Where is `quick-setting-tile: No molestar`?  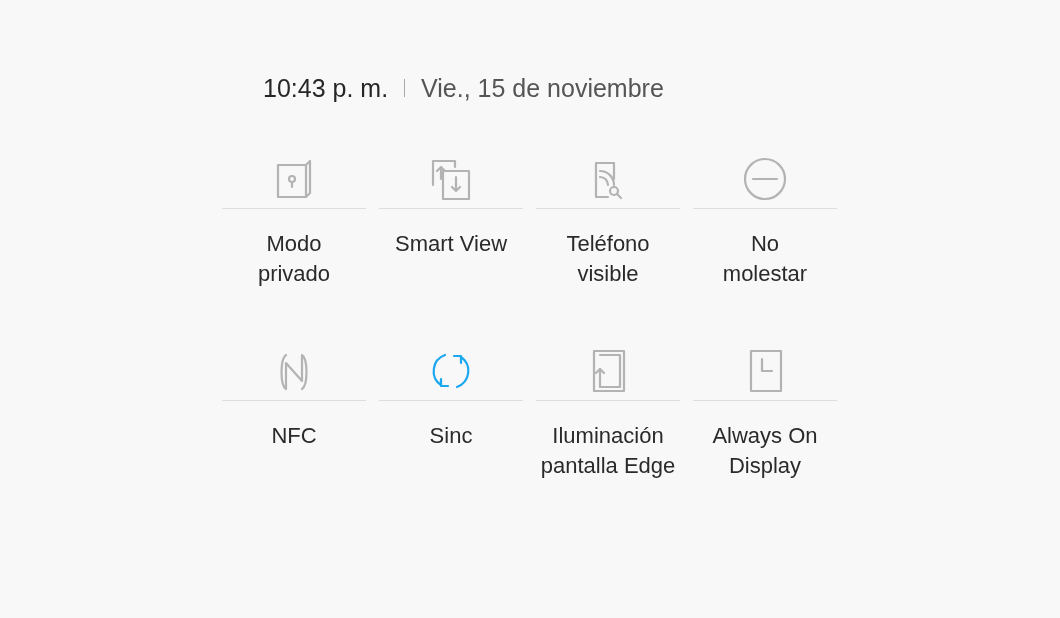
quick-setting-tile: No molestar is located at coordinates (765, 221).